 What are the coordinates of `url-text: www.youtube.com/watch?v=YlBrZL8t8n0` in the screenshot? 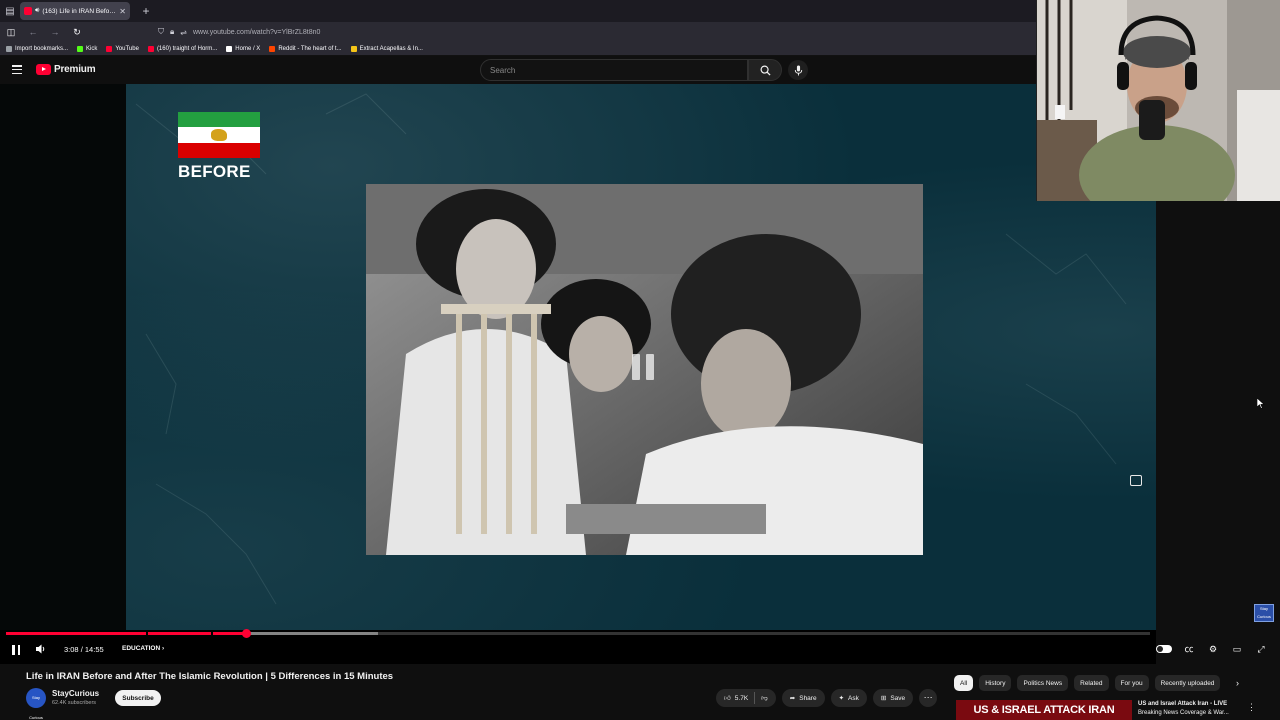 It's located at (256, 32).